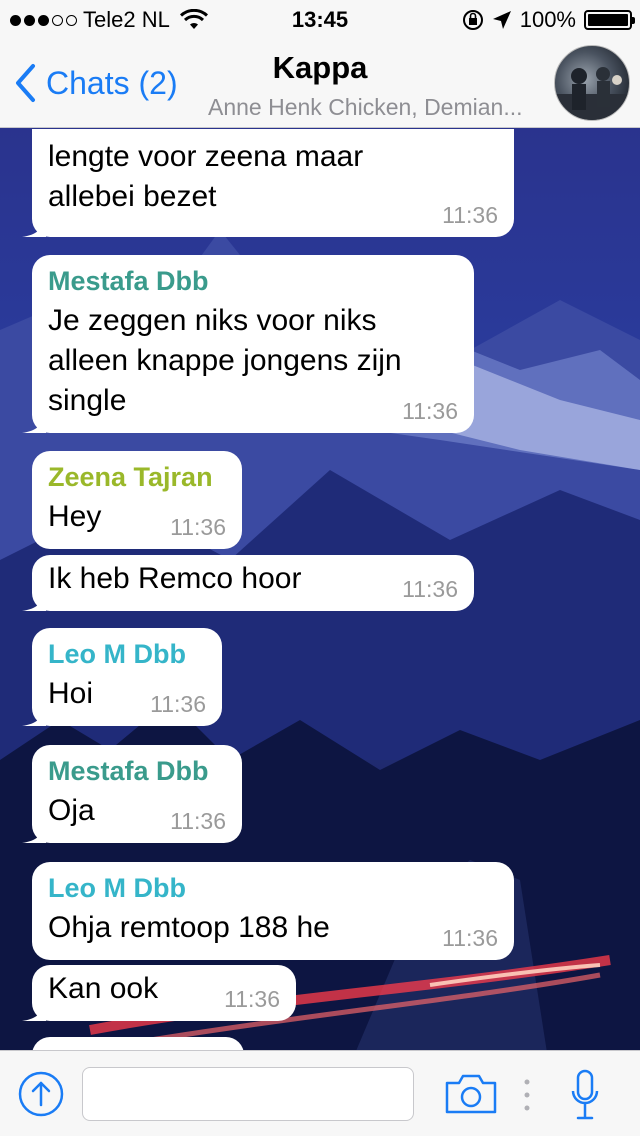 The image size is (640, 1136). Describe the element at coordinates (592, 83) in the screenshot. I see `group-avatar` at that location.